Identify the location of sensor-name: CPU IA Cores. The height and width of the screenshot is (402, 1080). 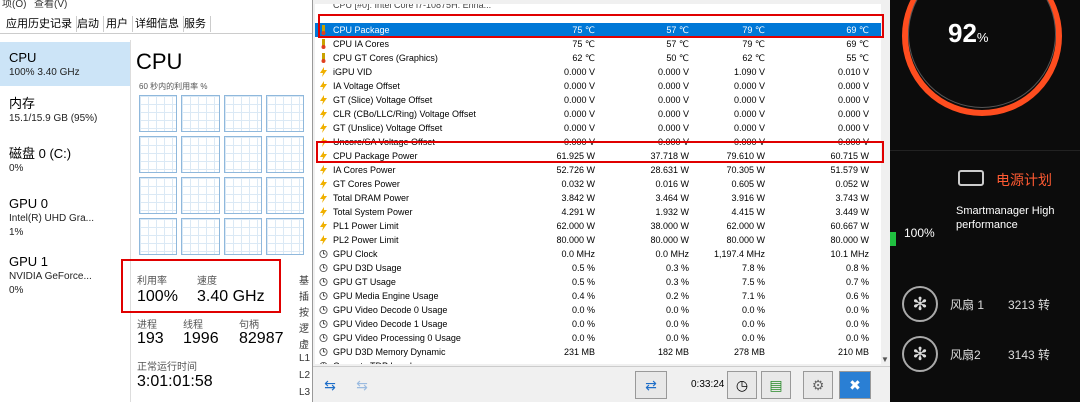
(361, 44).